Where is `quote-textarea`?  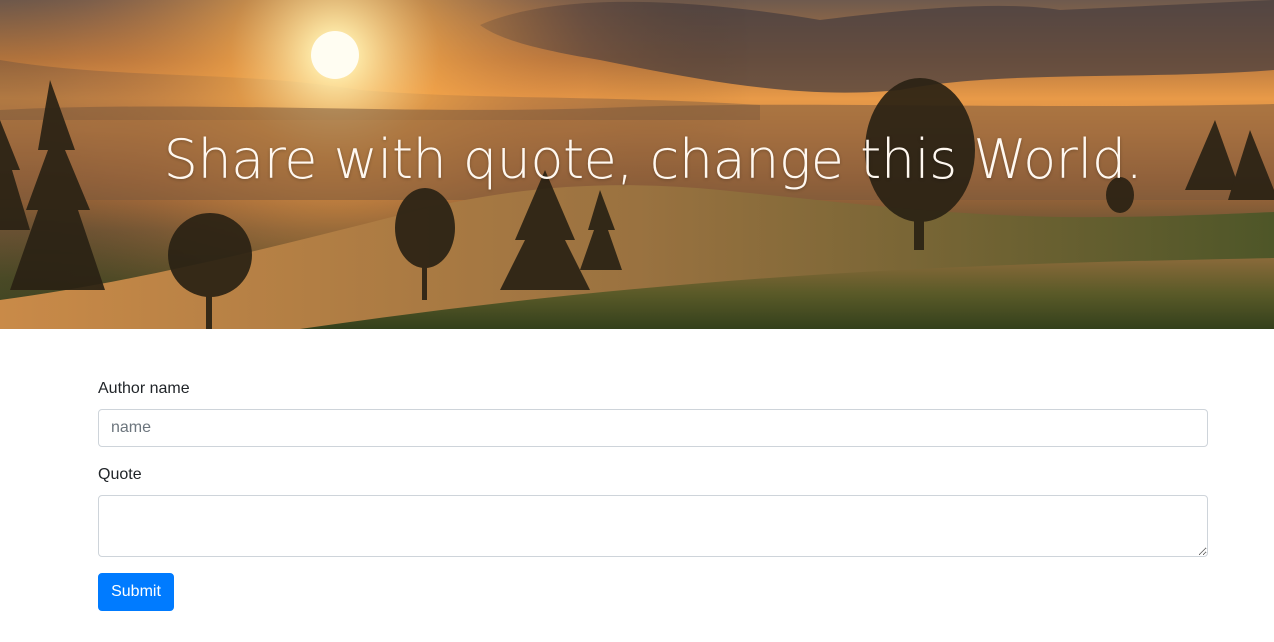
quote-textarea is located at coordinates (653, 526).